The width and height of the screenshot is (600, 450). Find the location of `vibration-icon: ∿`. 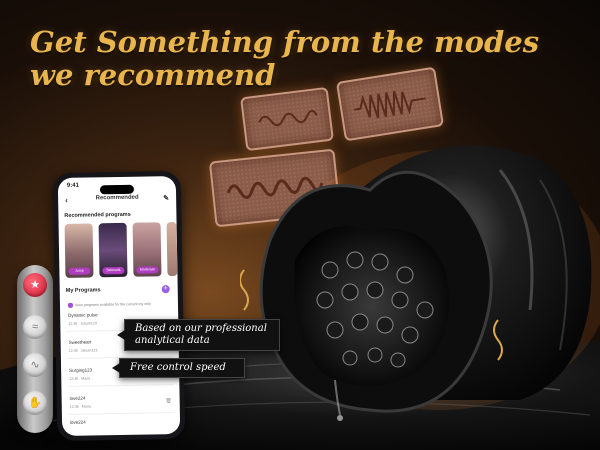

vibration-icon: ∿ is located at coordinates (35, 365).